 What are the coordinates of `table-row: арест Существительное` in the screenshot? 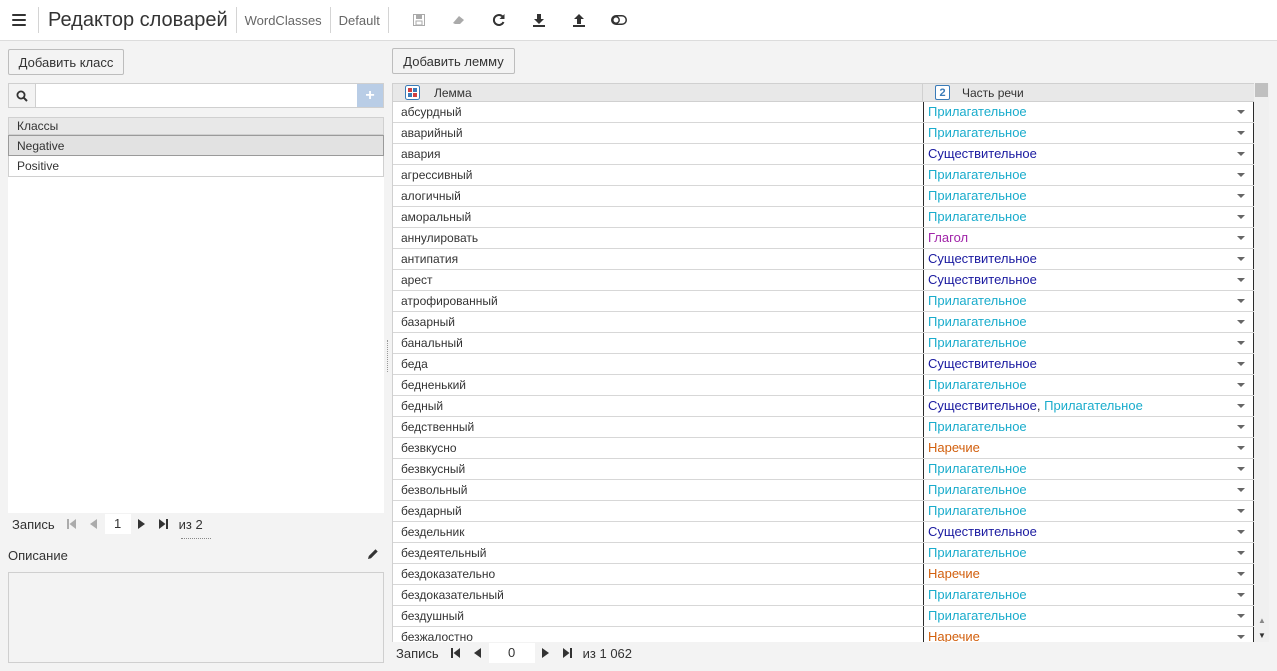 It's located at (823, 280).